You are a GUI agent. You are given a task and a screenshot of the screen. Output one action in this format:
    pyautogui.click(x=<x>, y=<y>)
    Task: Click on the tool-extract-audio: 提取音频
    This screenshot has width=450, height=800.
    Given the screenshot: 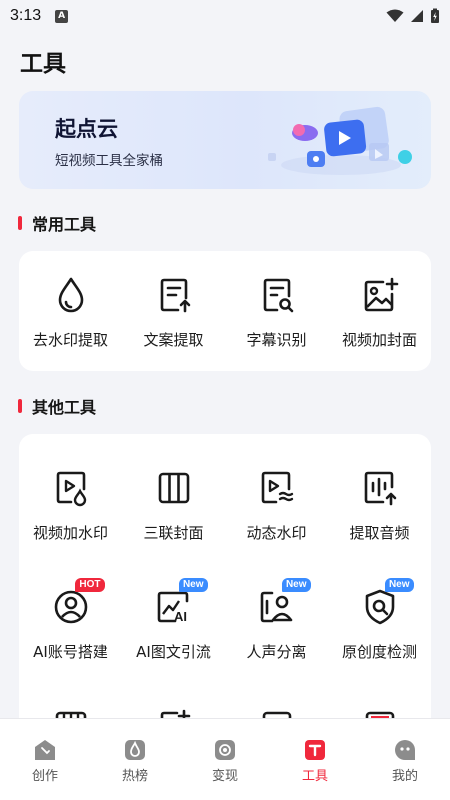 What is the action you would take?
    pyautogui.click(x=379, y=505)
    